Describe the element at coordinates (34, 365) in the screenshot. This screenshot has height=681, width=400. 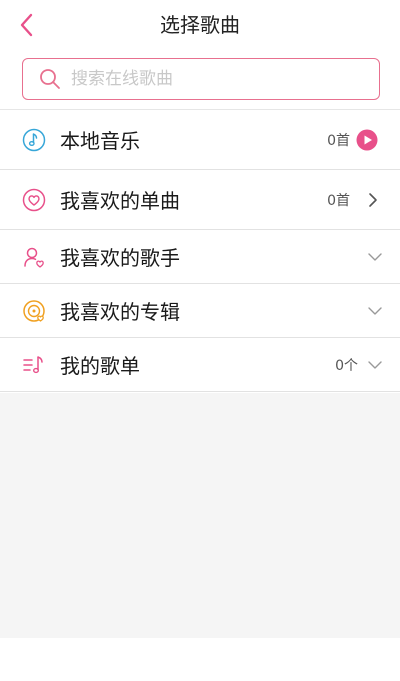
I see `playlist-icon` at that location.